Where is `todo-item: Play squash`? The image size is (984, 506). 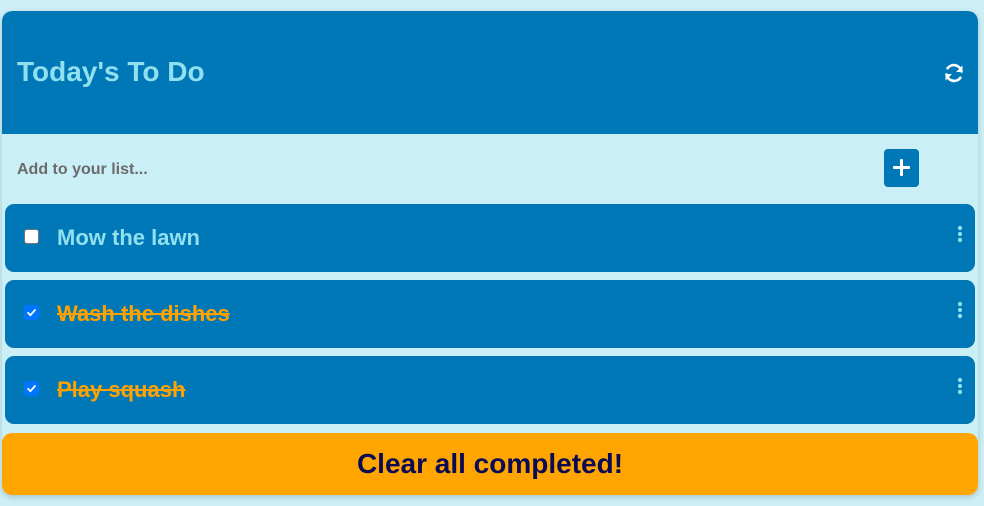
todo-item: Play squash is located at coordinates (490, 390).